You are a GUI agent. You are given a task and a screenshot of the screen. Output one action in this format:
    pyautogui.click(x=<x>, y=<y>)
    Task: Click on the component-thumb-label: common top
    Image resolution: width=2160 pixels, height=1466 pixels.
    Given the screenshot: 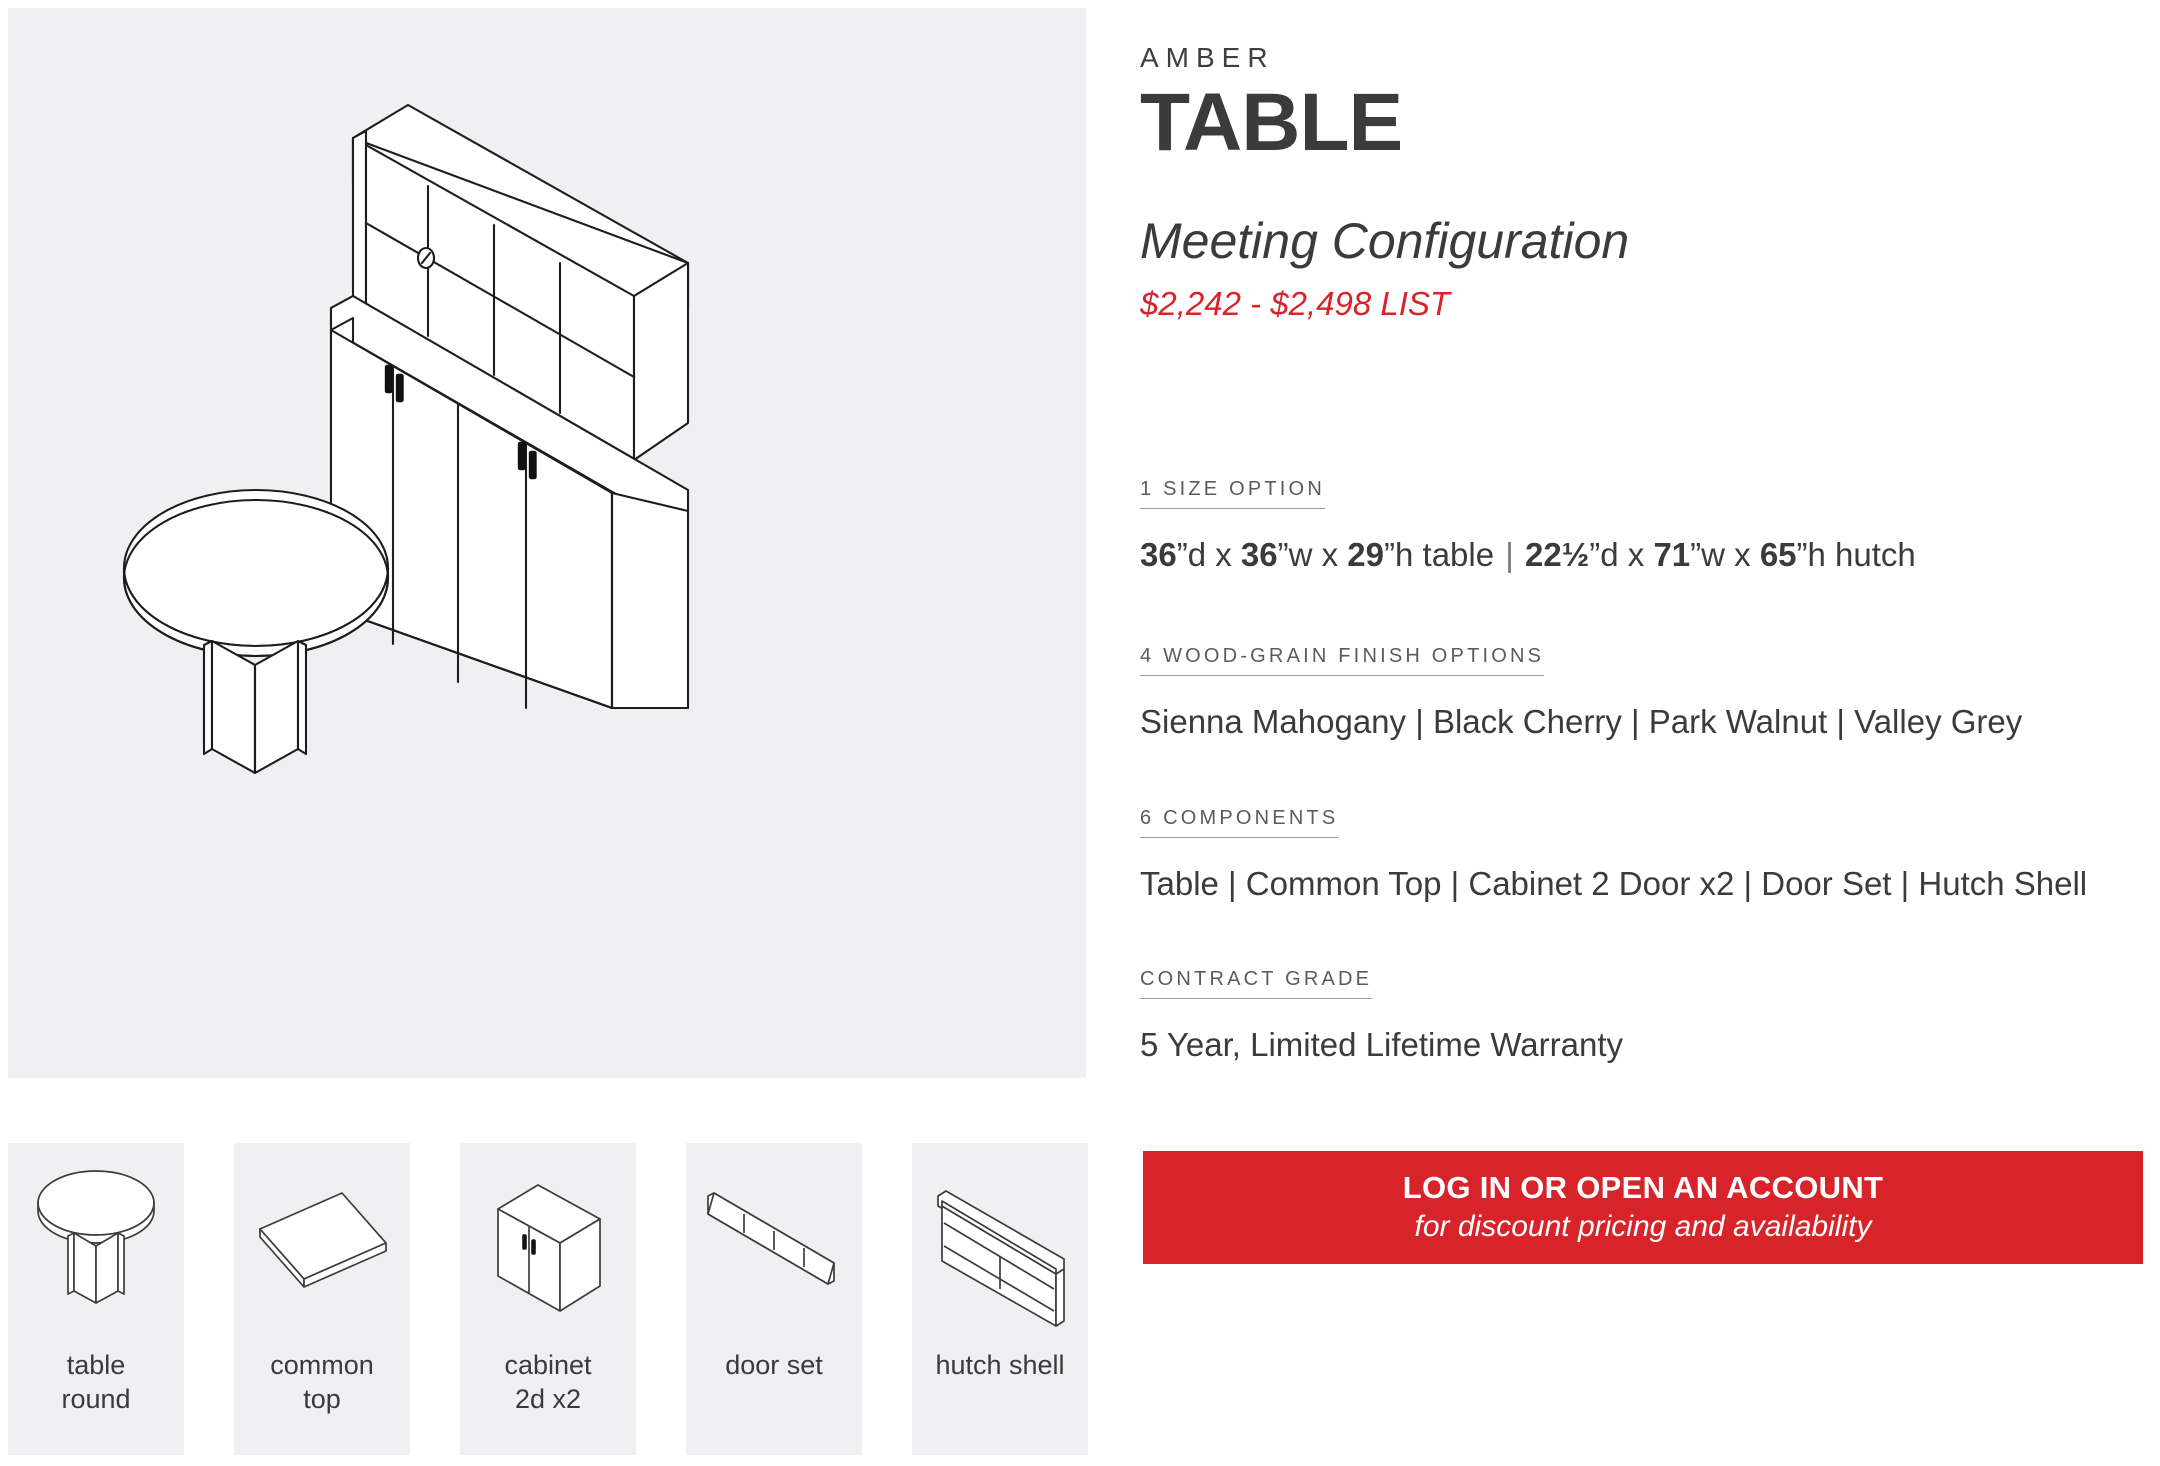 What is the action you would take?
    pyautogui.click(x=322, y=1382)
    